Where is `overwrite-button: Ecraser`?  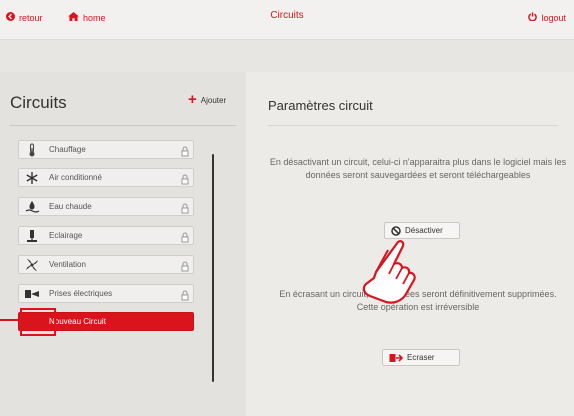 overwrite-button: Ecraser is located at coordinates (421, 357).